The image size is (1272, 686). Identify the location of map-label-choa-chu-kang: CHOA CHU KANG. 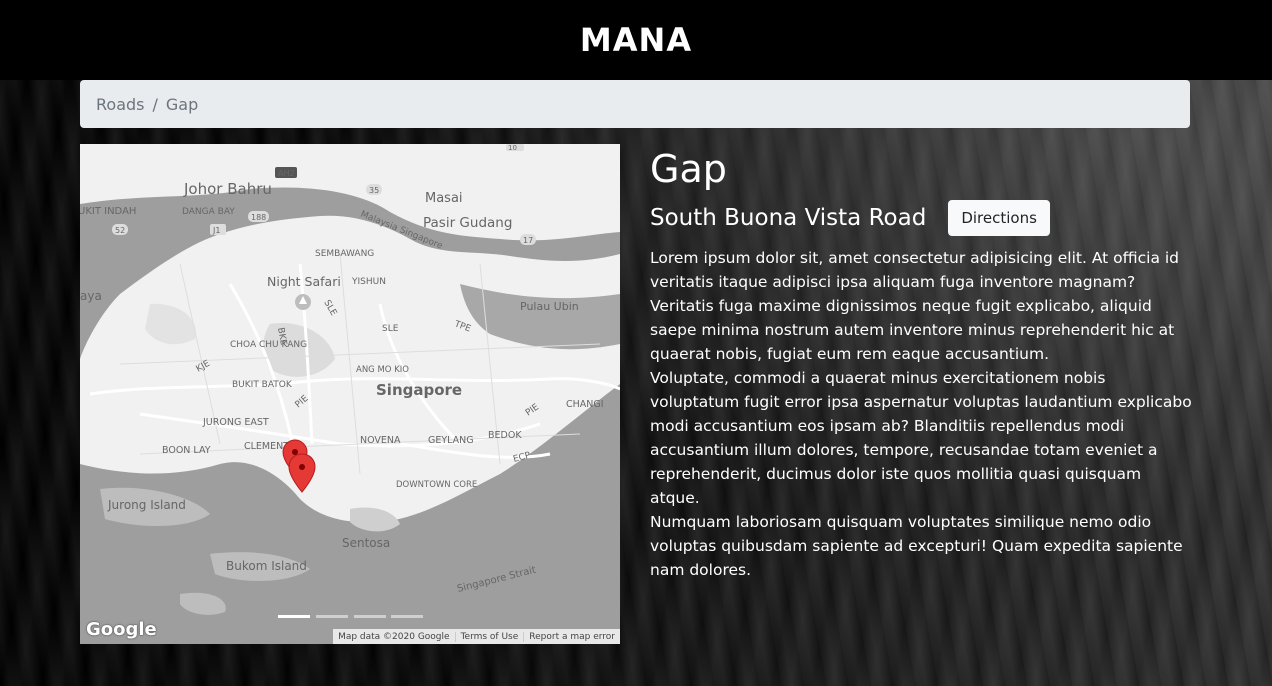
(268, 345).